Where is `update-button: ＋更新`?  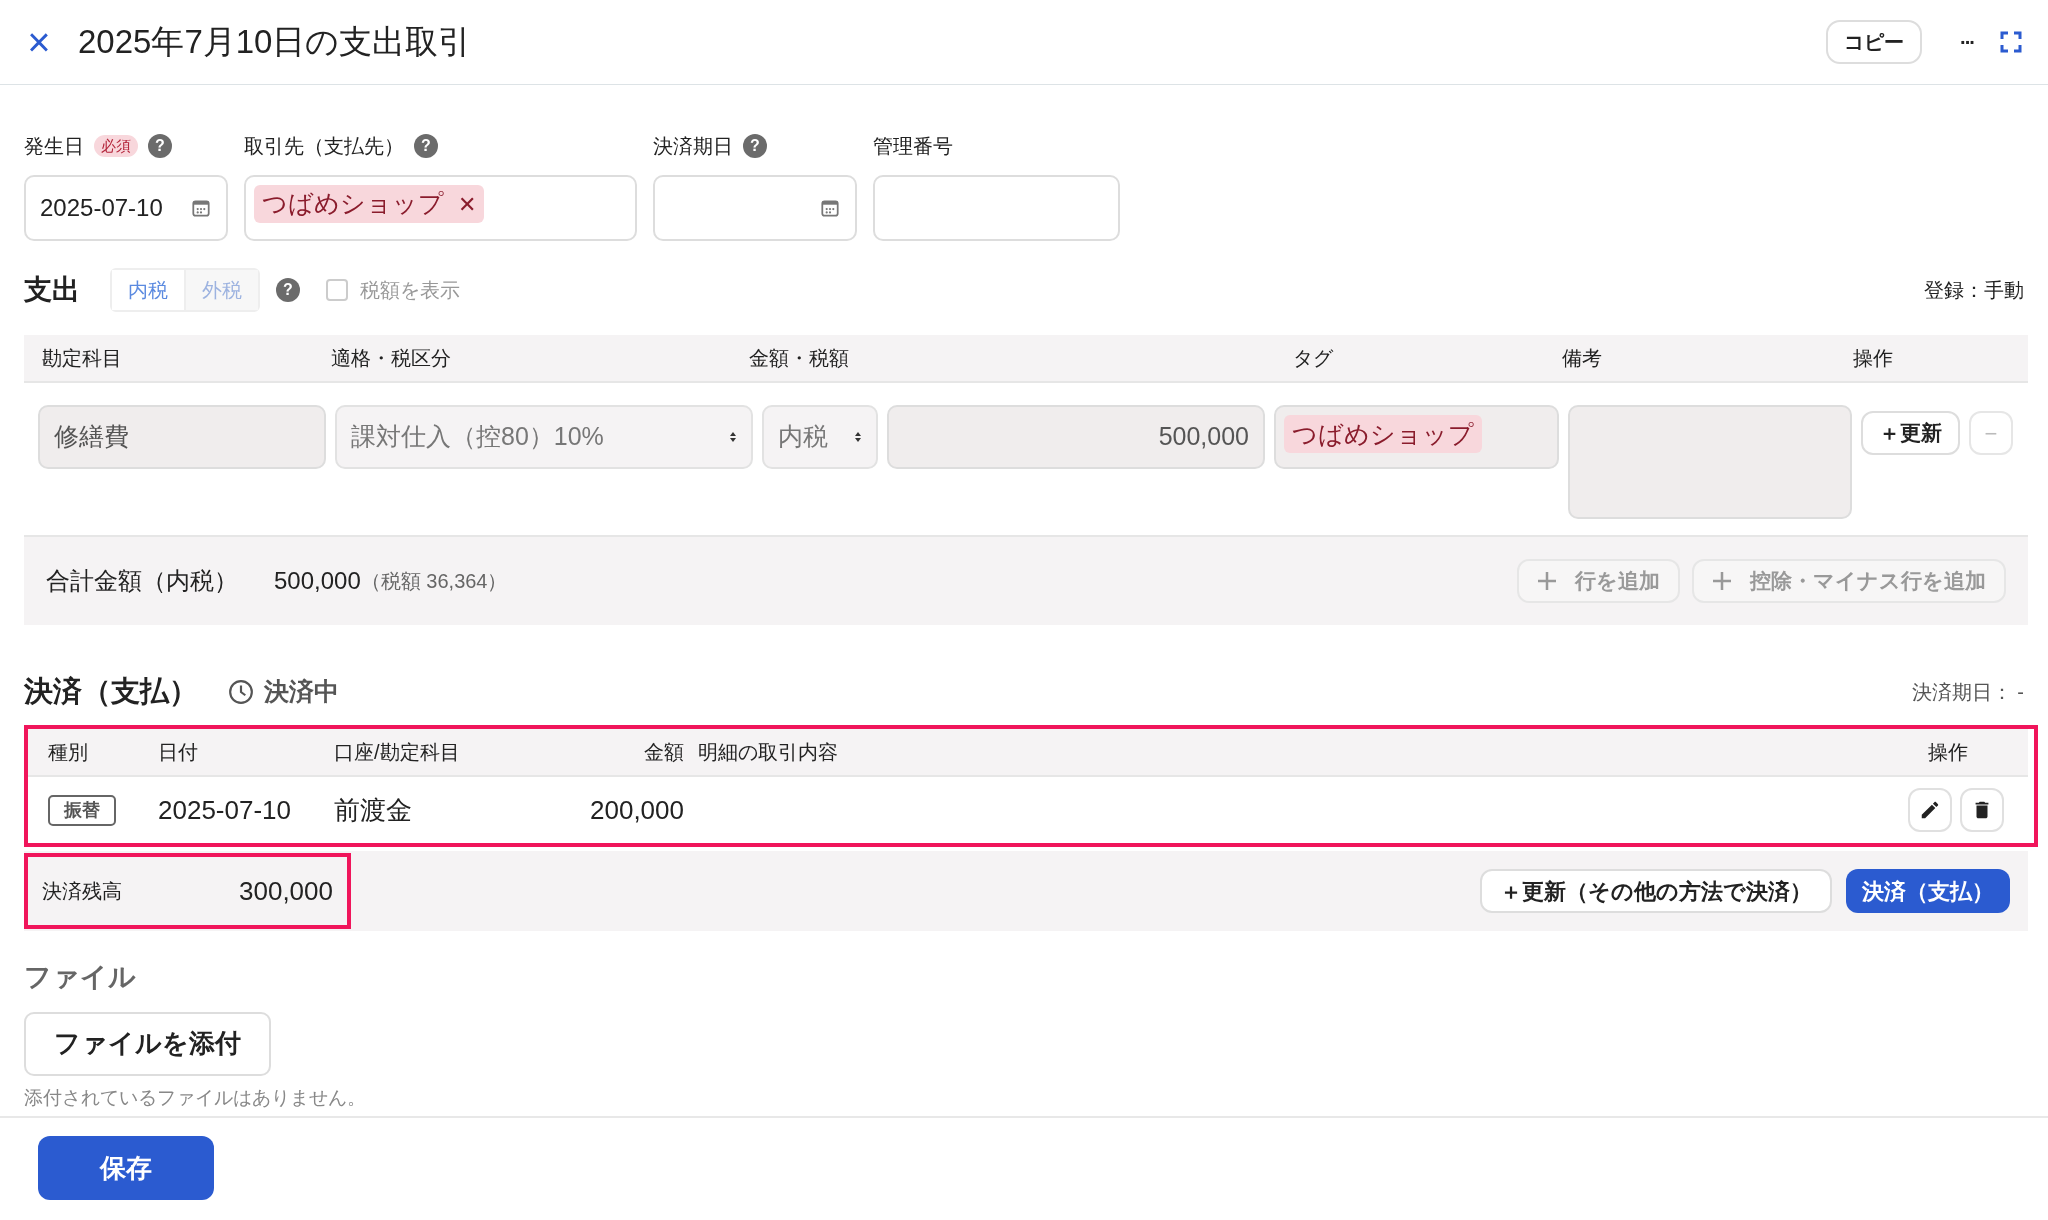 update-button: ＋更新 is located at coordinates (1910, 433).